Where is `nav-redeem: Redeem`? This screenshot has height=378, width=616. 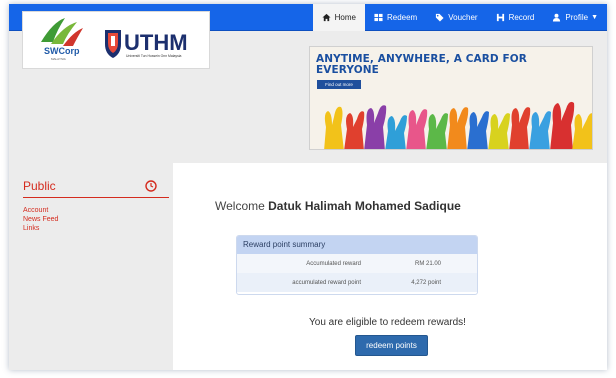 nav-redeem: Redeem is located at coordinates (395, 17).